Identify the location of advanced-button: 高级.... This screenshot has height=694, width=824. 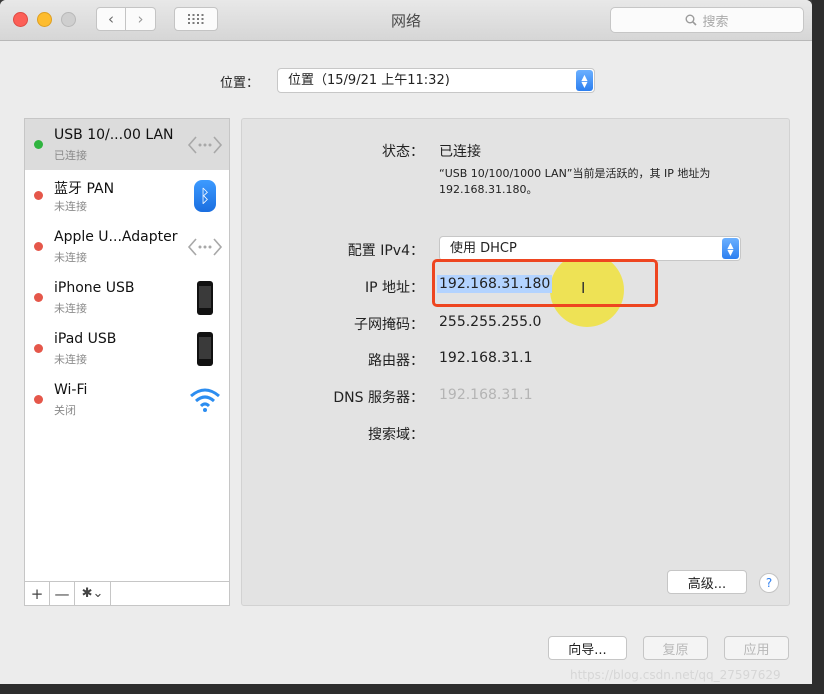
(707, 582).